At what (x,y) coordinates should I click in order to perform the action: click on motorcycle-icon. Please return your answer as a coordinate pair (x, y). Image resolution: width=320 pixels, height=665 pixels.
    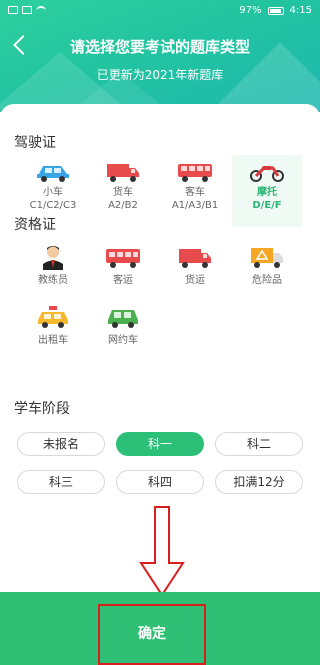
    Looking at the image, I should click on (267, 174).